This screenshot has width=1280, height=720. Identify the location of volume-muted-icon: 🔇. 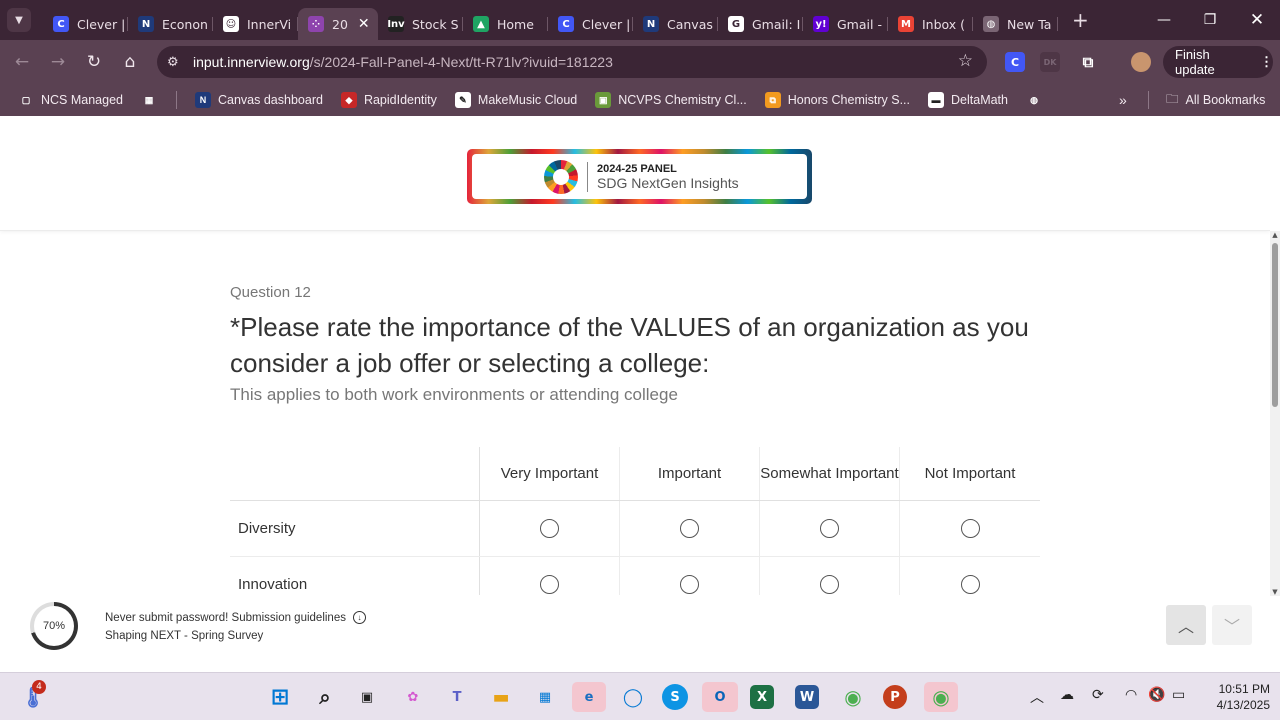
(1156, 695).